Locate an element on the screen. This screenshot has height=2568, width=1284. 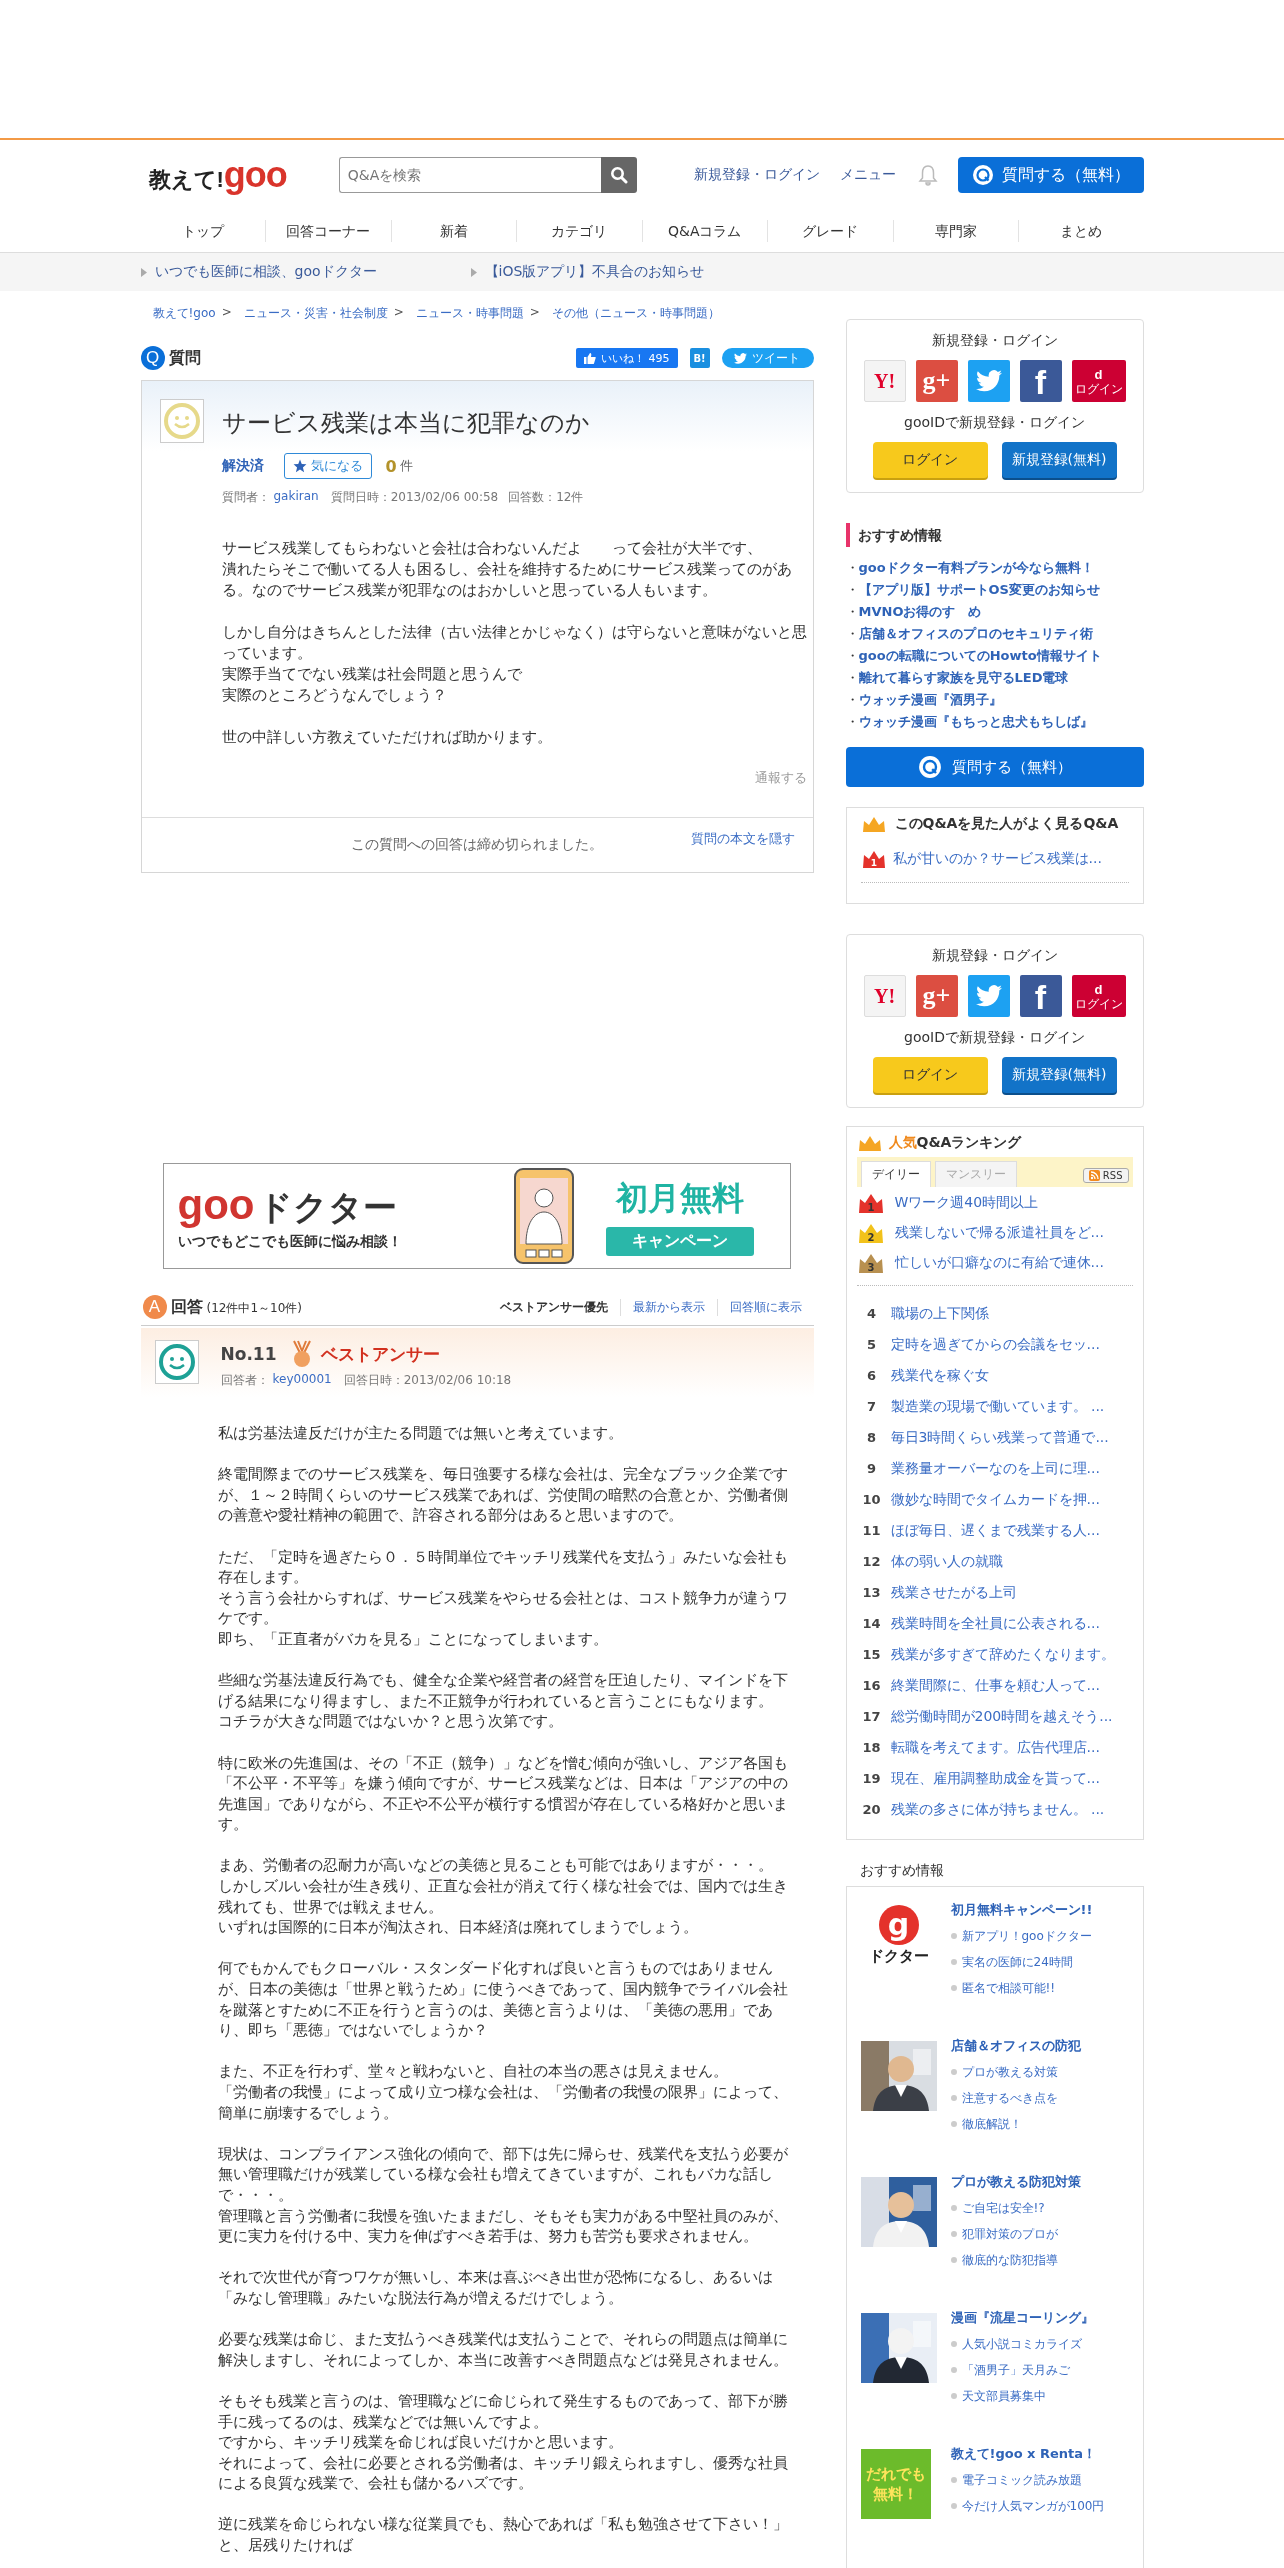
notice-link: いつでも医師に相談、gooドクター is located at coordinates (265, 272).